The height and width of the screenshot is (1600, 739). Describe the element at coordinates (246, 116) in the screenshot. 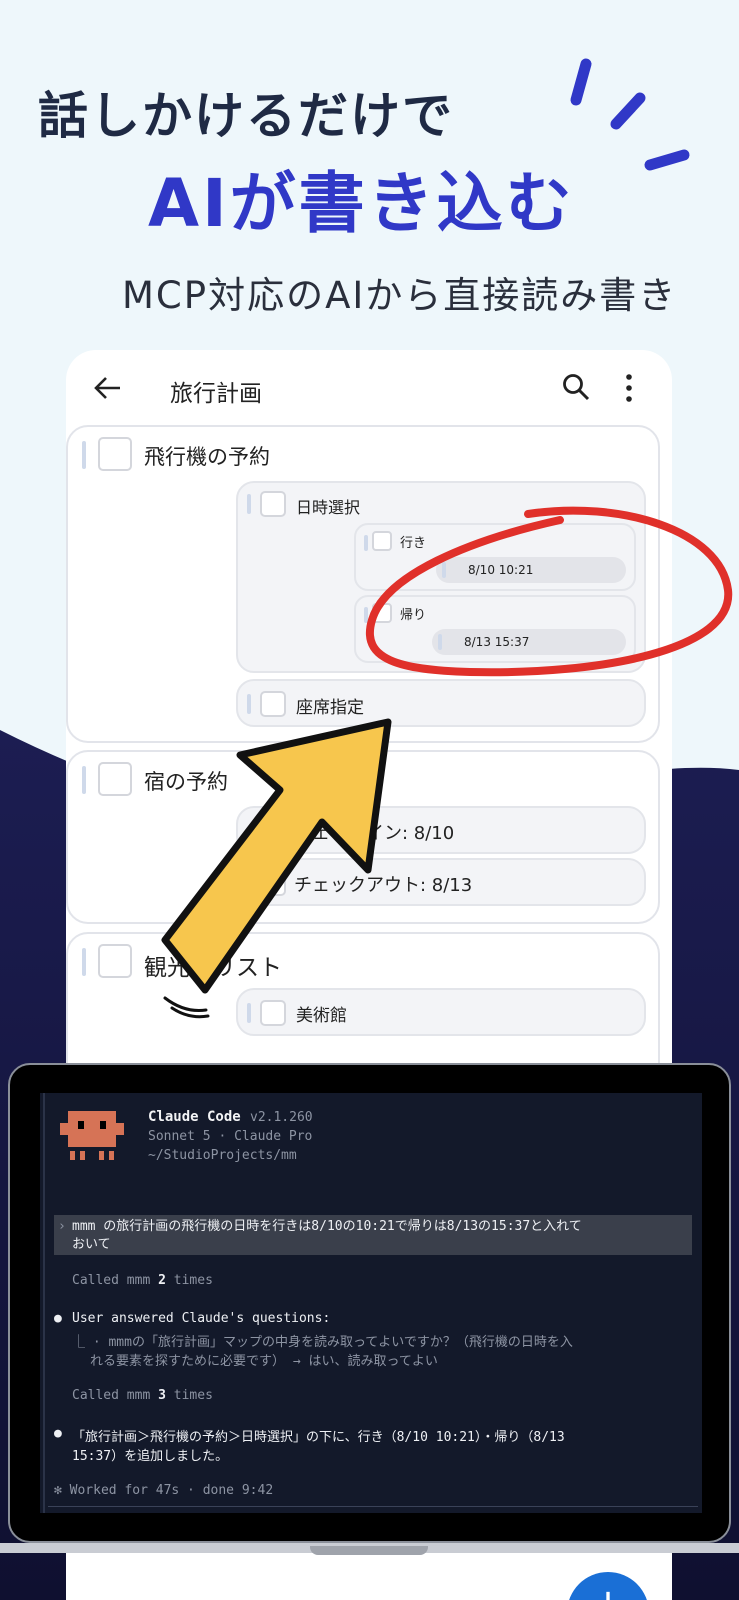

I see `hero-title-line1: 話しかけるだけで` at that location.